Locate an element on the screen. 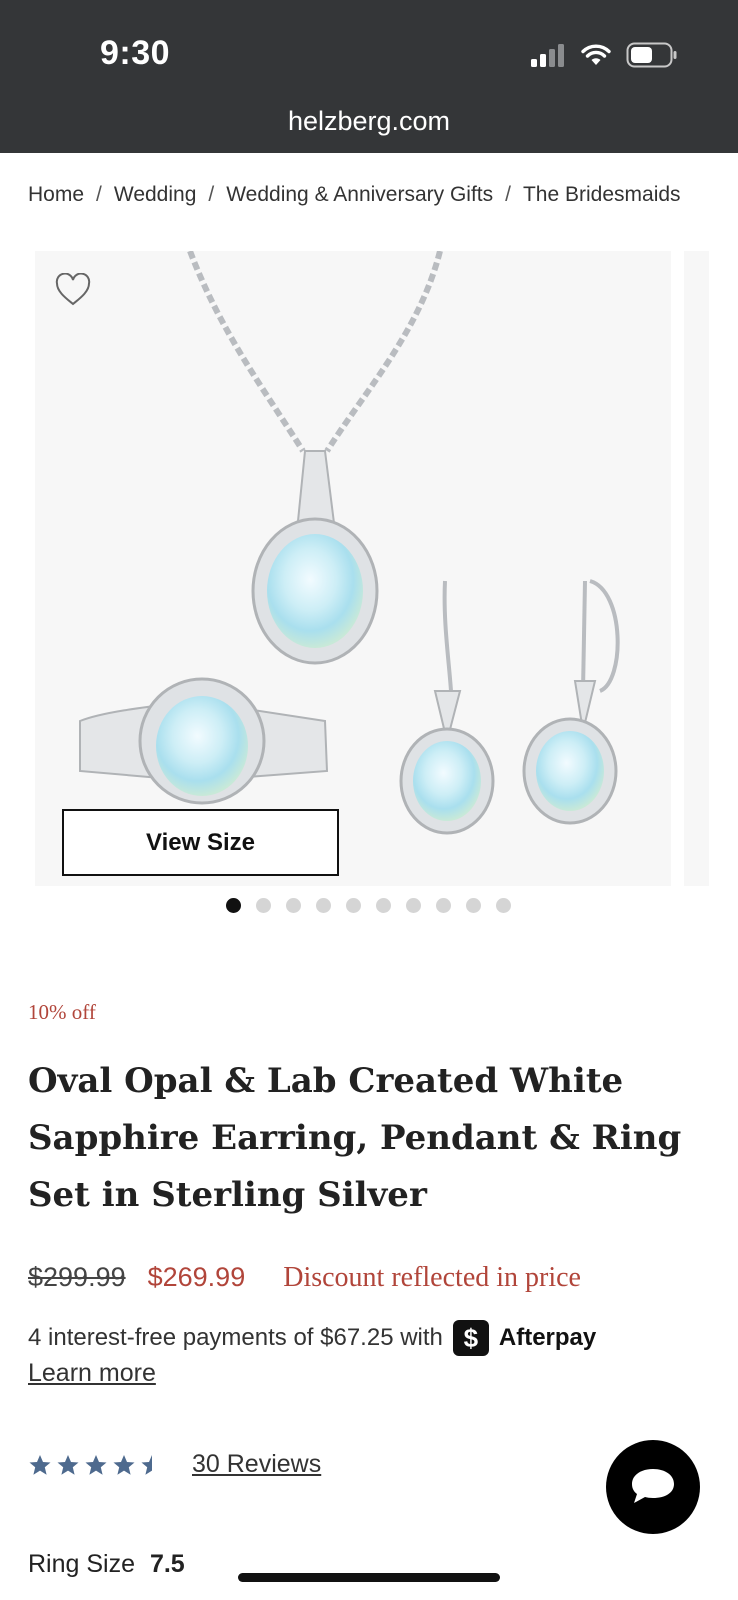 The image size is (738, 1600). ring-size-selector: Ring Size 7.5 is located at coordinates (106, 1564).